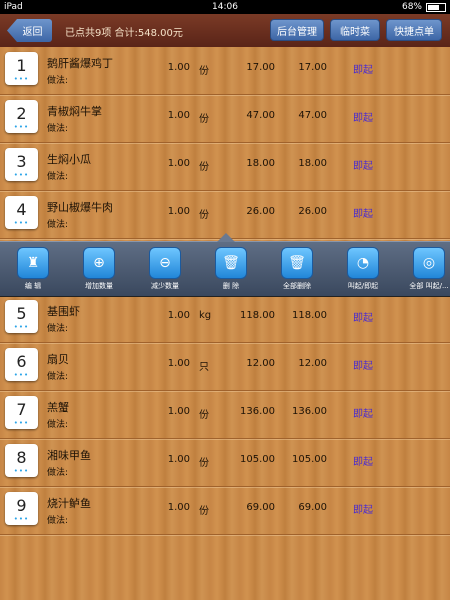  Describe the element at coordinates (231, 269) in the screenshot. I see `operation-button: 🗑 删 除` at that location.